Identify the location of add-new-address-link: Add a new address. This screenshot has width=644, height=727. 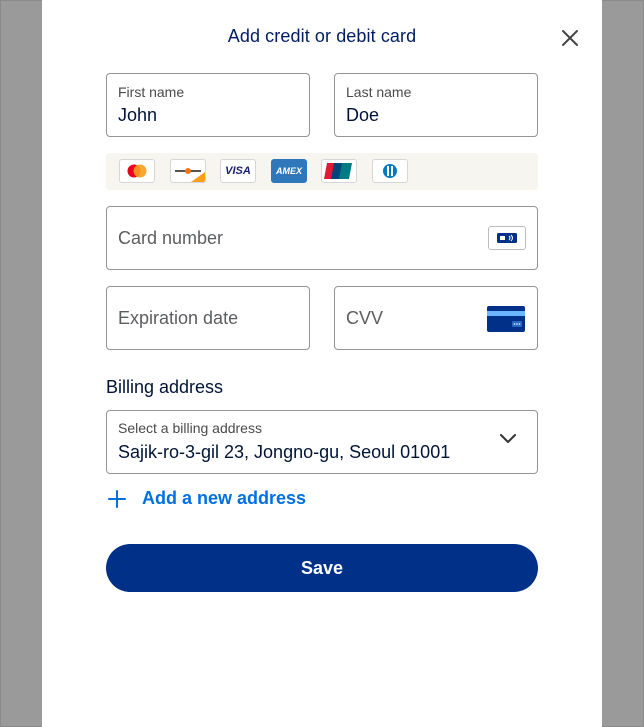
(207, 498).